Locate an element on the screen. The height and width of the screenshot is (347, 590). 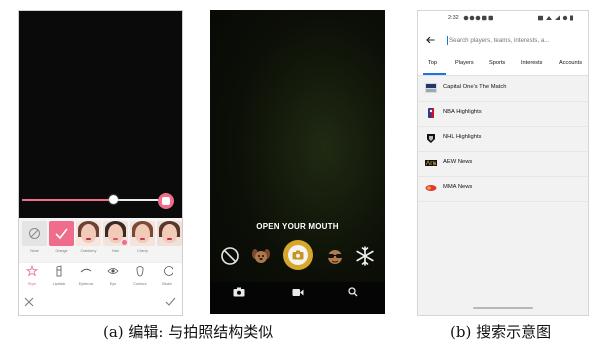
result-row: Capital One's The Match is located at coordinates (503, 89).